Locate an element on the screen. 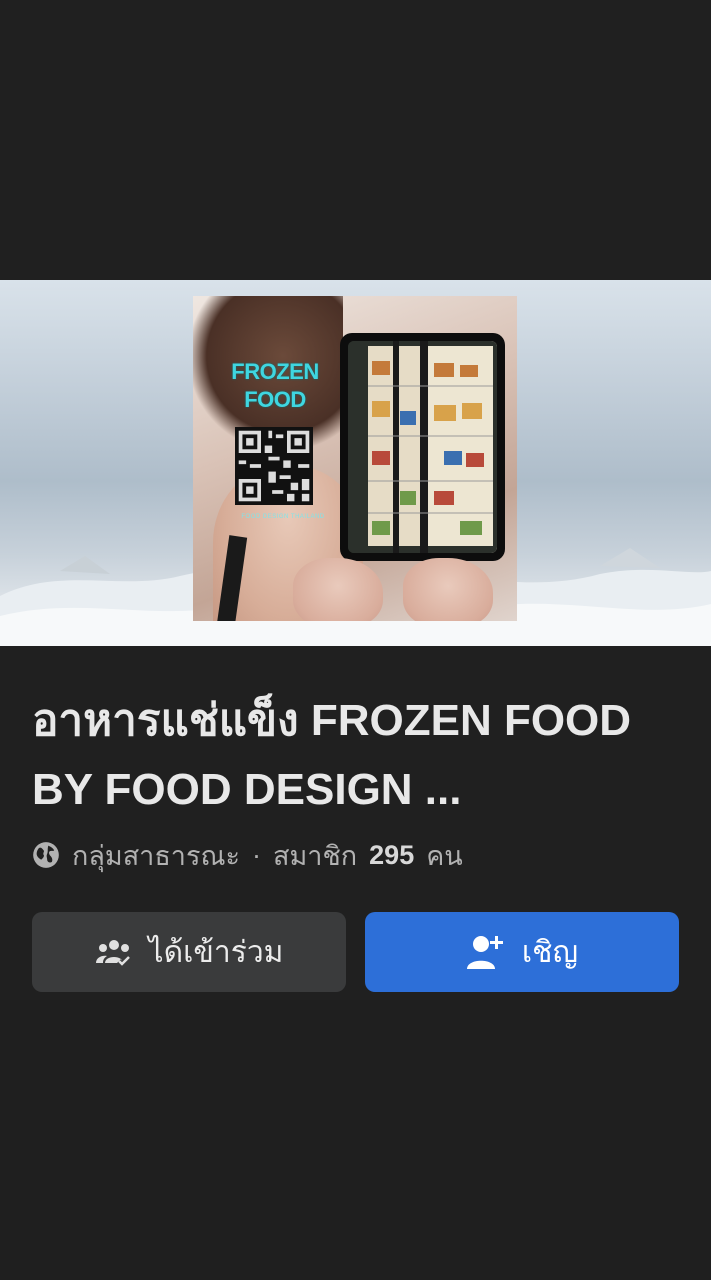  poster-title: FROZEN FOOD is located at coordinates (275, 386).